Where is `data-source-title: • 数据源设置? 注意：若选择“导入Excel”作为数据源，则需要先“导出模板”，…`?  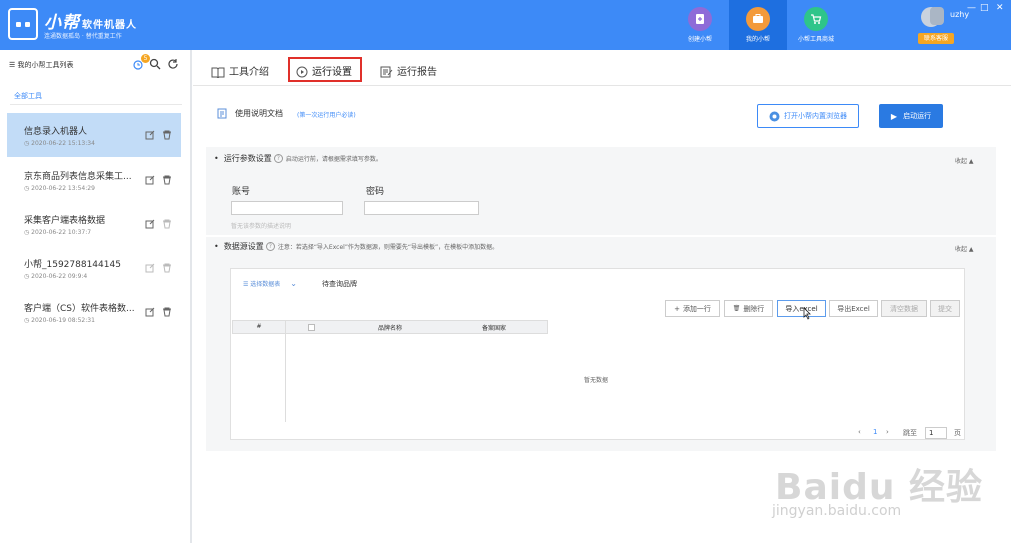
data-source-title: • 数据源设置? 注意：若选择“导入Excel”作为数据源，则需要先“导出模板”，… is located at coordinates (356, 246).